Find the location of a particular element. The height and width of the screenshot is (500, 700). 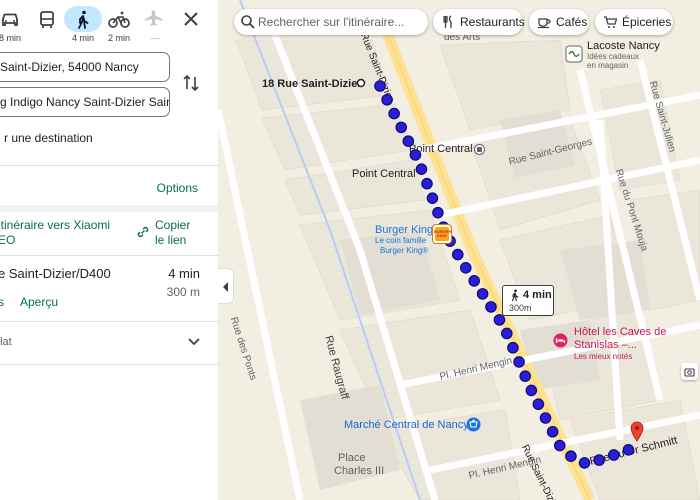

mode-cycling: 2 min is located at coordinates (119, 24).